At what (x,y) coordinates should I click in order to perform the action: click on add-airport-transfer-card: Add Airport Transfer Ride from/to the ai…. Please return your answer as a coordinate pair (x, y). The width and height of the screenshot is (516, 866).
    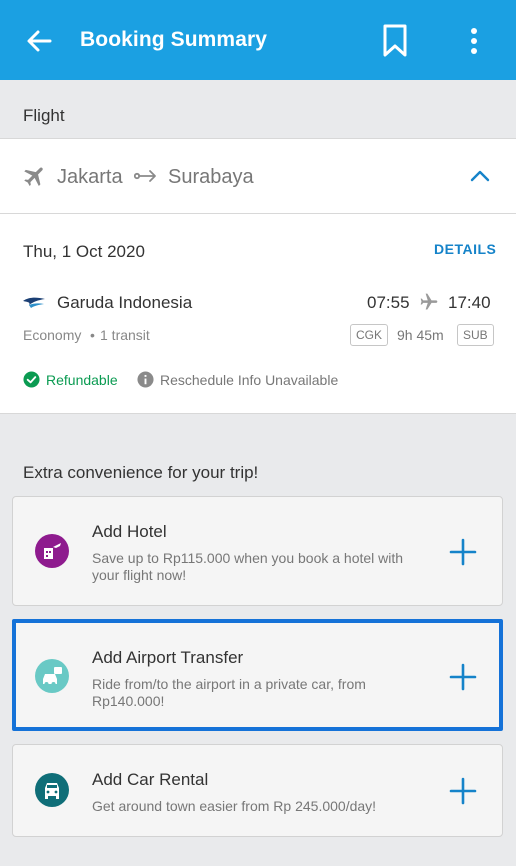
    Looking at the image, I should click on (257, 675).